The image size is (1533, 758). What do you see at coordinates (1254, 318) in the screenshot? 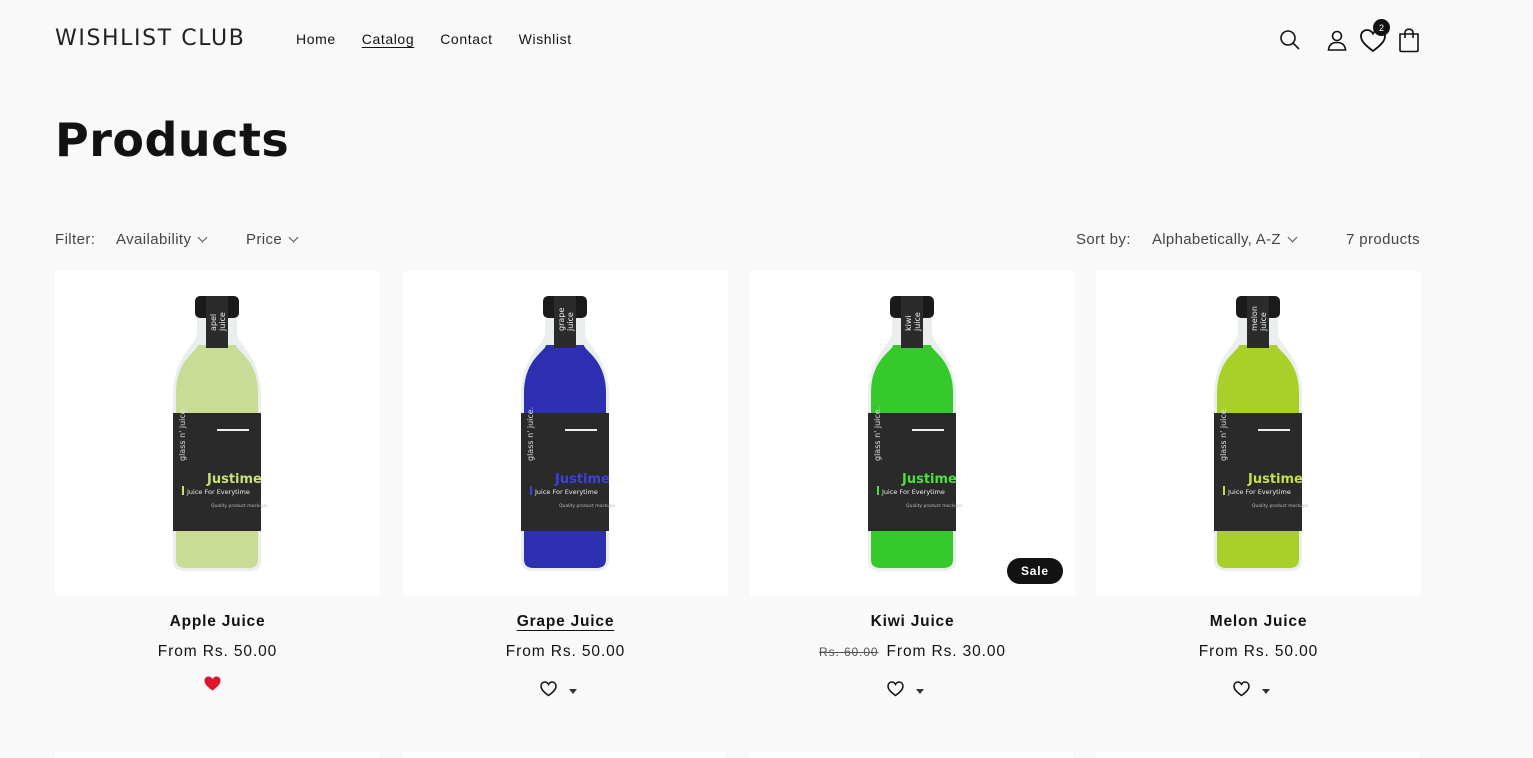
I see `svg-text: melon` at bounding box center [1254, 318].